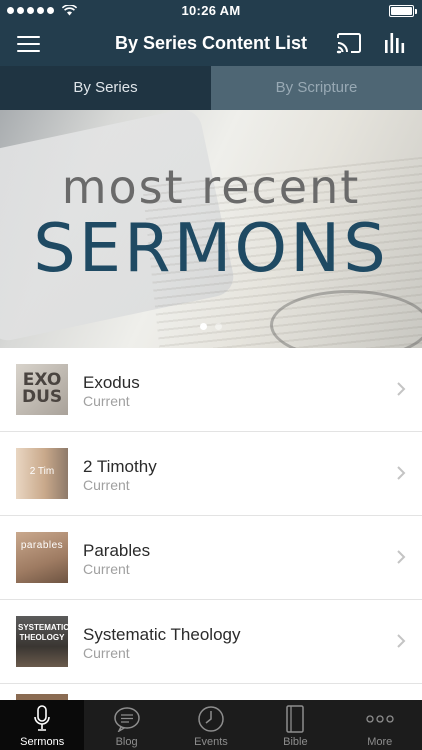  What do you see at coordinates (42, 718) in the screenshot?
I see `microphone-icon` at bounding box center [42, 718].